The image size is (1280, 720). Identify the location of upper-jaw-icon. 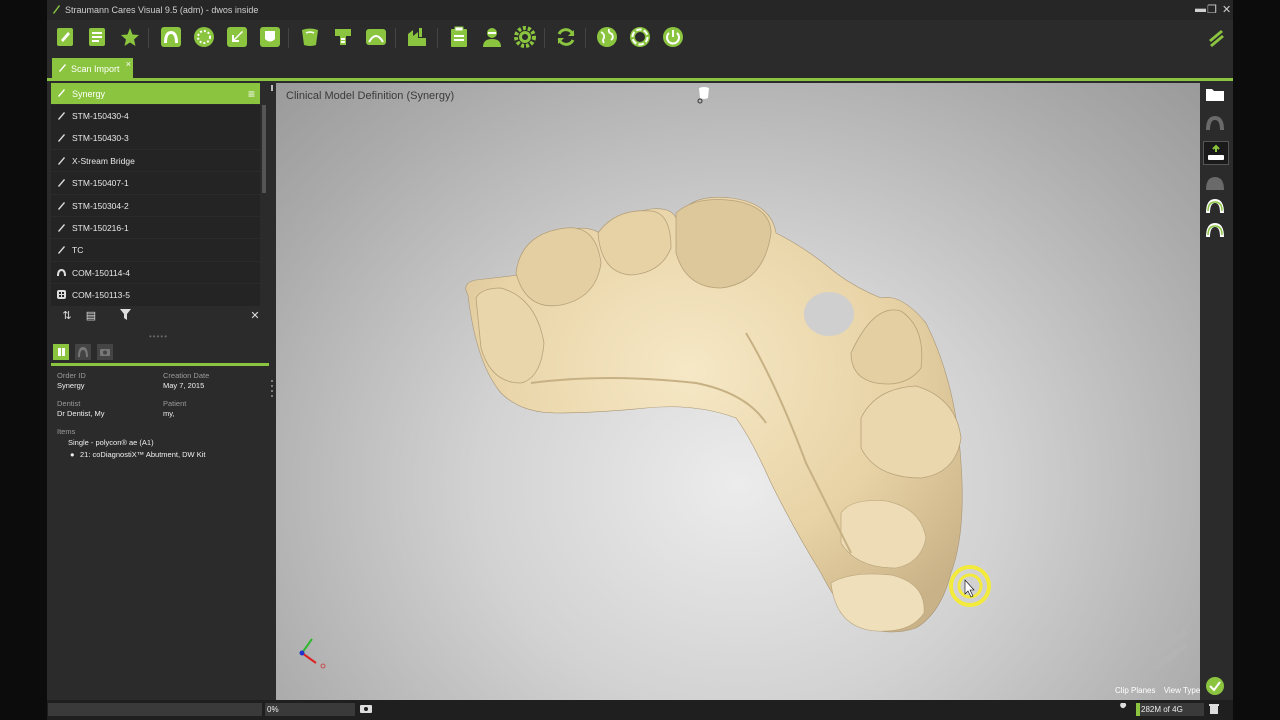
(1215, 123).